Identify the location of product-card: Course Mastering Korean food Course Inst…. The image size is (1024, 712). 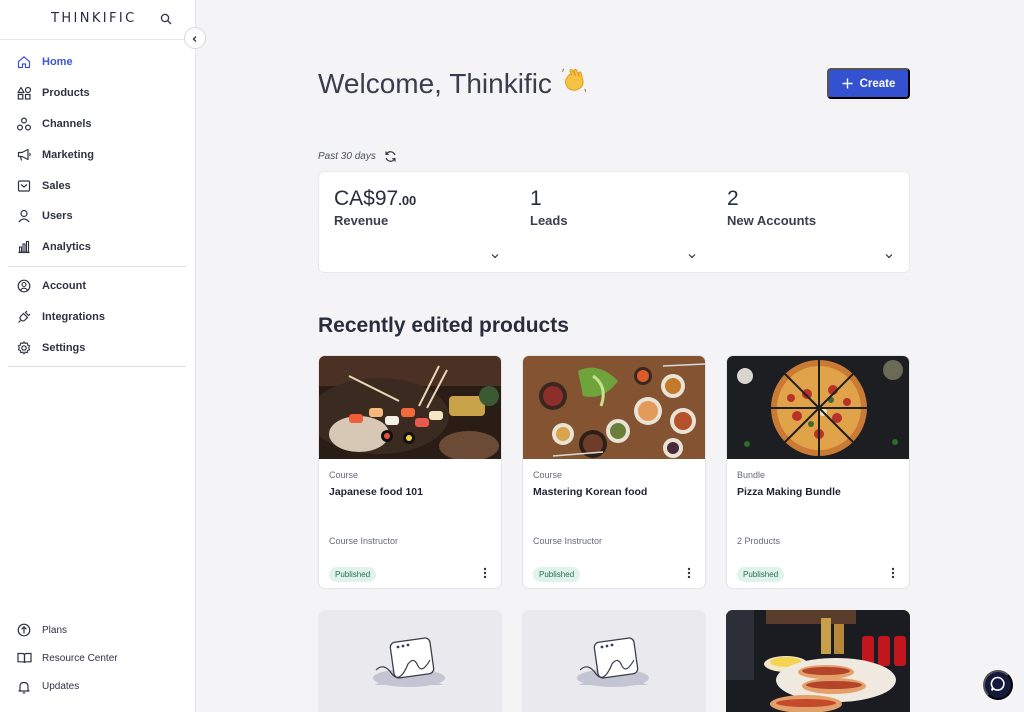
(614, 472).